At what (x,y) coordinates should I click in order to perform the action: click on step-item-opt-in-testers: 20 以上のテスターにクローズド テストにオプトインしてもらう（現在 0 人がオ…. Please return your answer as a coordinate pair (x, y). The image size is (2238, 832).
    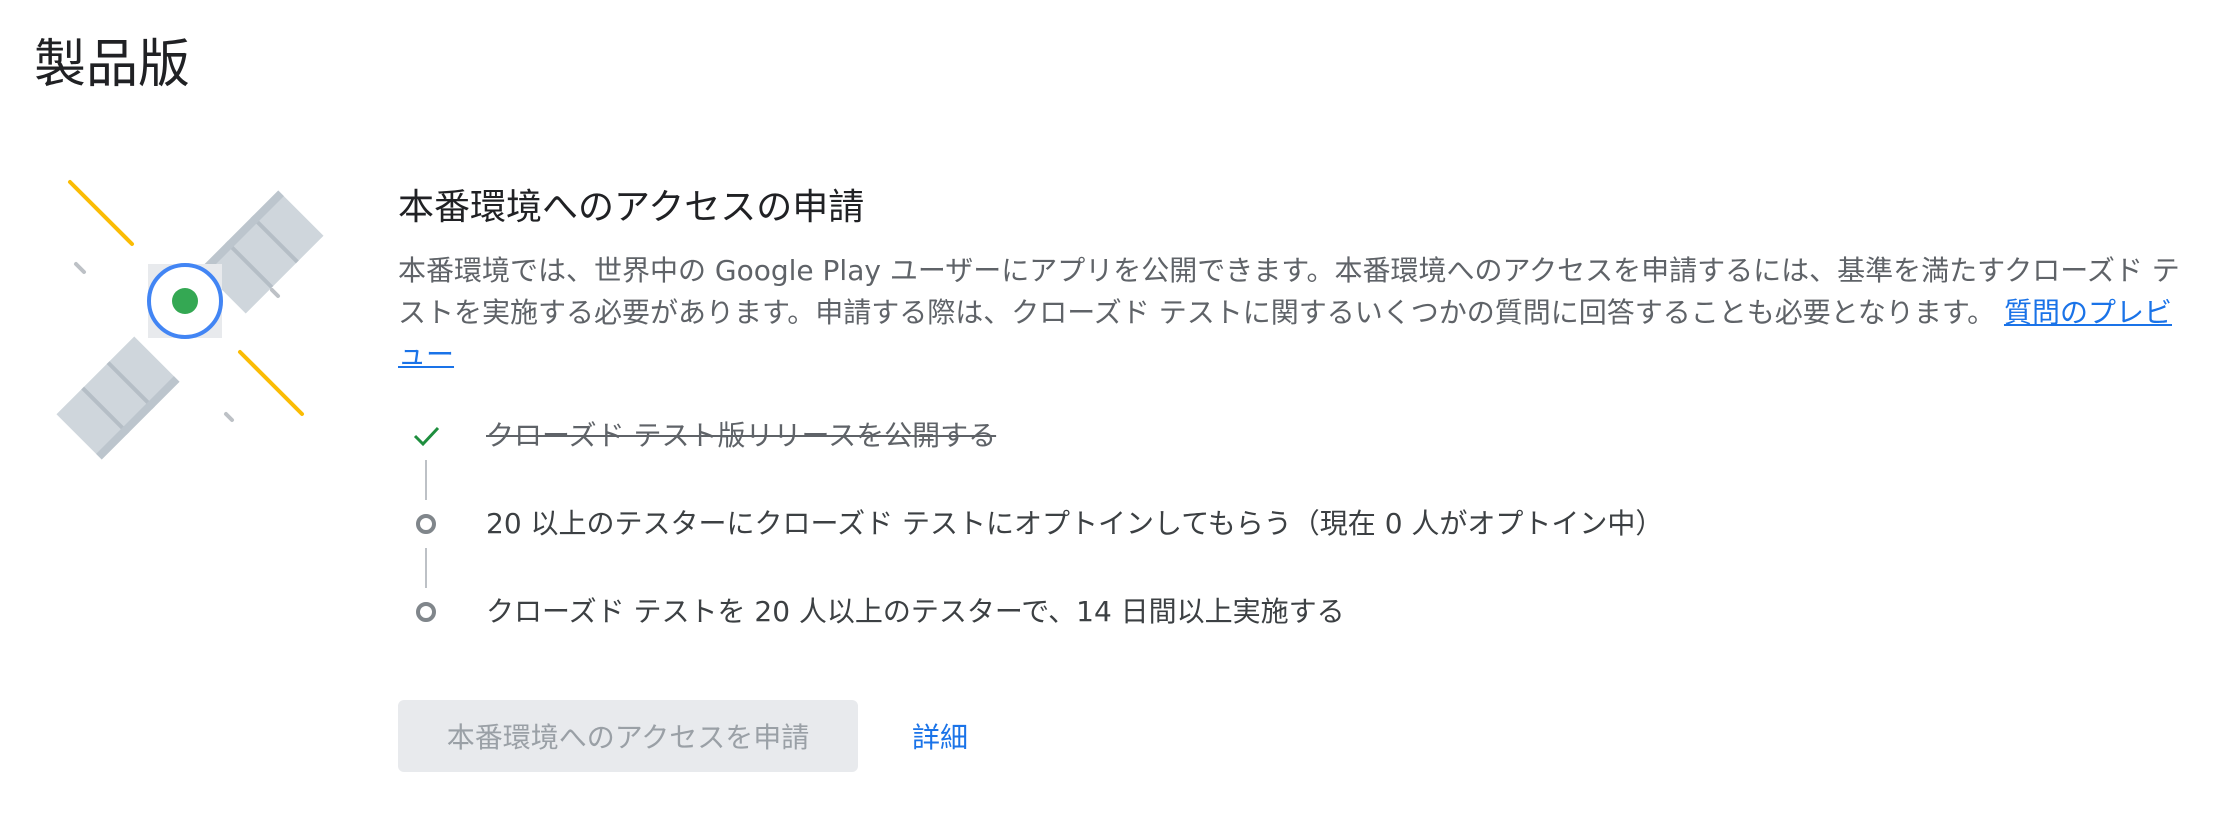
    Looking at the image, I should click on (1030, 524).